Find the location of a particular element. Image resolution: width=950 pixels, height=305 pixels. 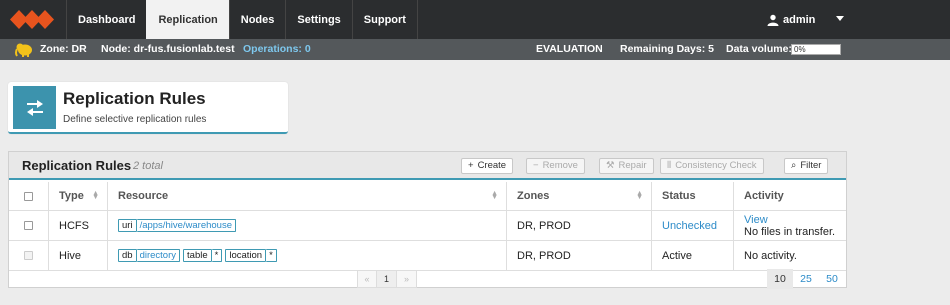

column-header-type-label: Type is located at coordinates (71, 196).